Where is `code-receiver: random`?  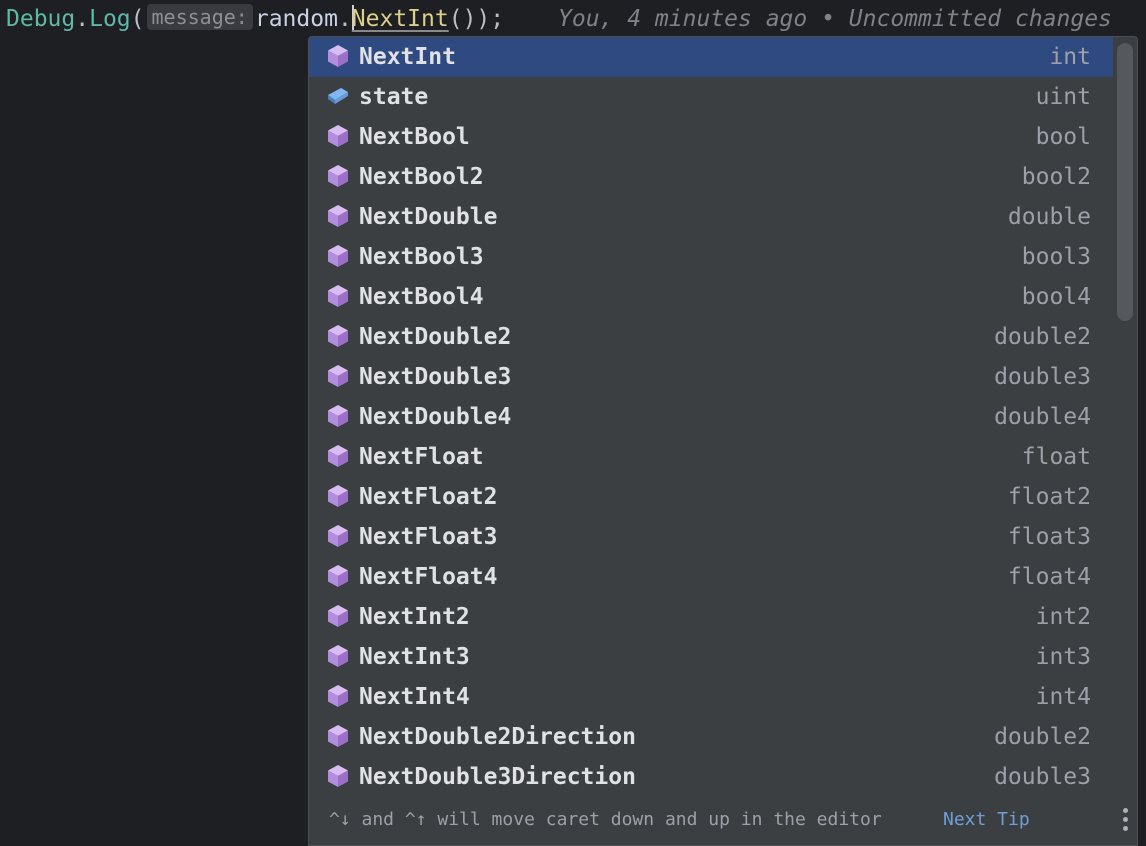
code-receiver: random is located at coordinates (296, 19).